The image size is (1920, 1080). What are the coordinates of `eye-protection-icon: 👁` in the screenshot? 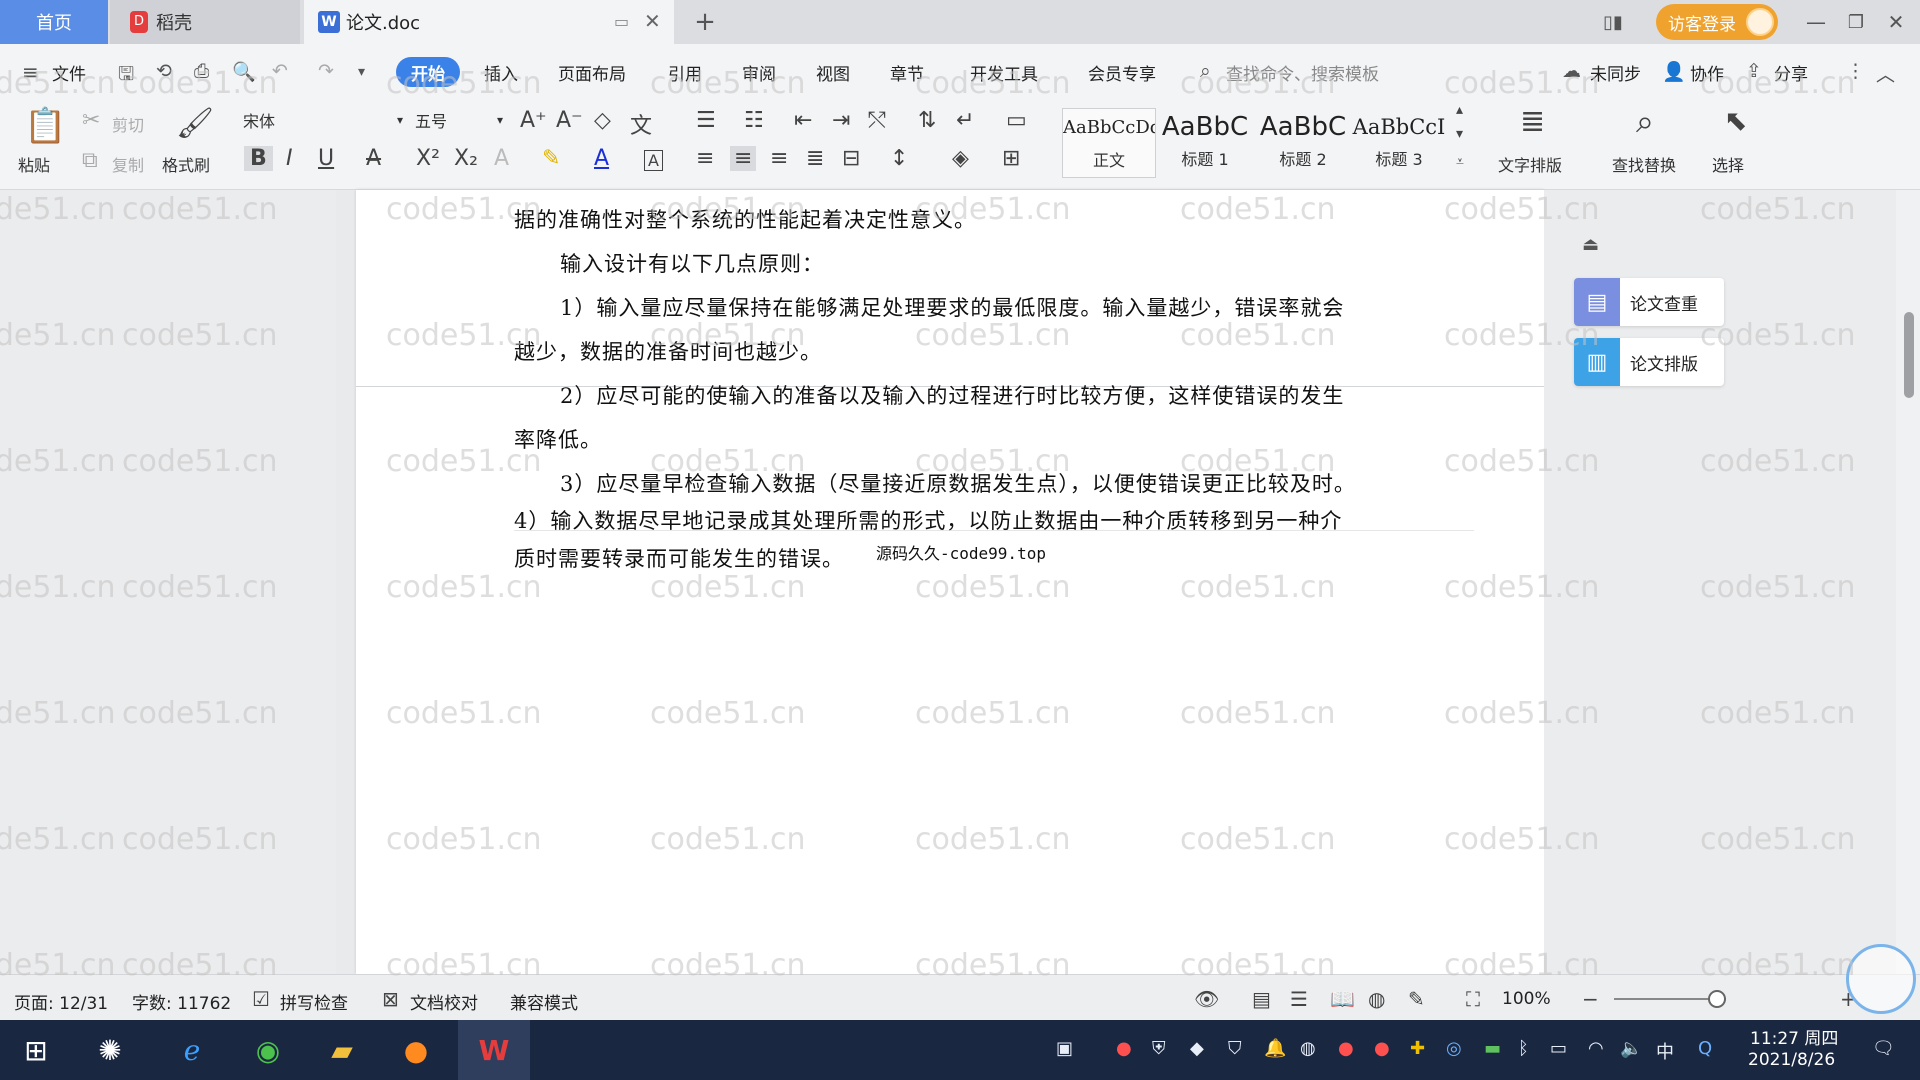 It's located at (1206, 999).